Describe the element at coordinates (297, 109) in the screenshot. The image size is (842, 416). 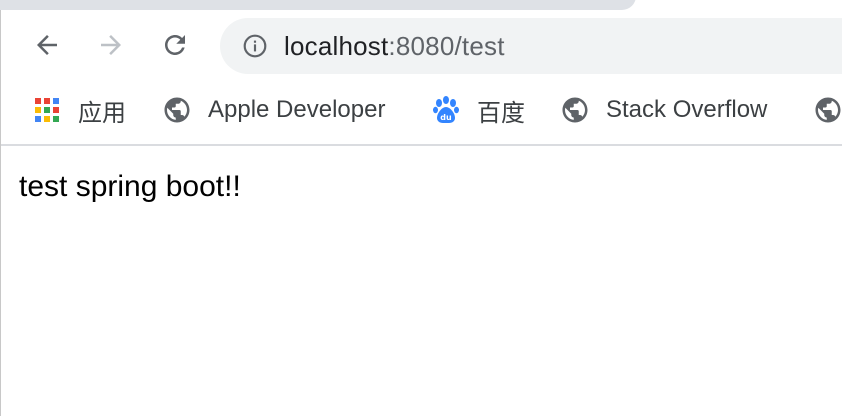
I see `bookmark-label: Apple Developer` at that location.